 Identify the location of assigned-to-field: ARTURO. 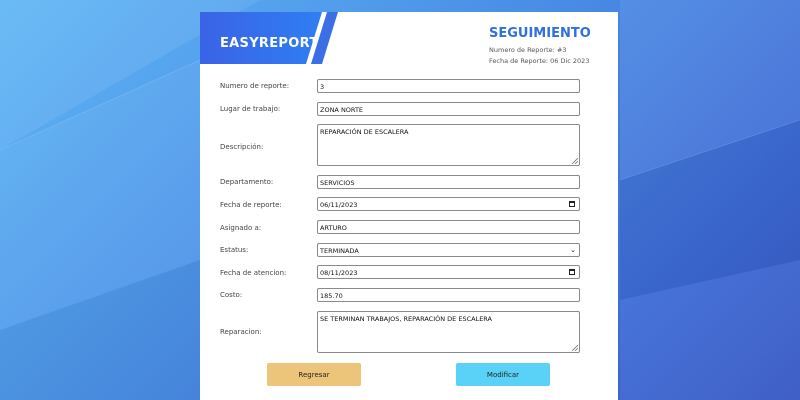
(448, 227).